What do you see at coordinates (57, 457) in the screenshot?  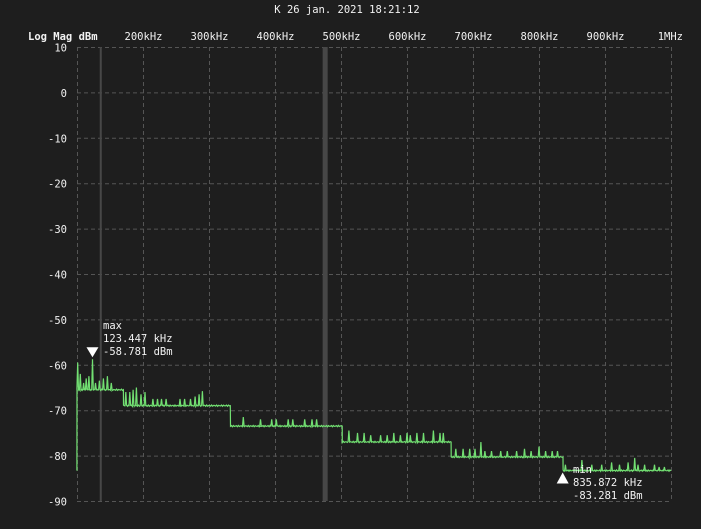 I see `y-tick-label: -80` at bounding box center [57, 457].